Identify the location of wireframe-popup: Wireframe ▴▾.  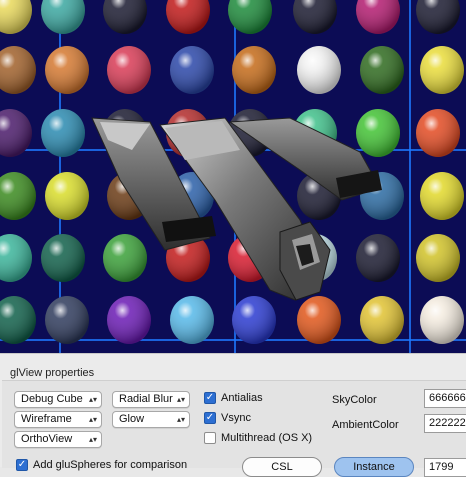
(58, 419).